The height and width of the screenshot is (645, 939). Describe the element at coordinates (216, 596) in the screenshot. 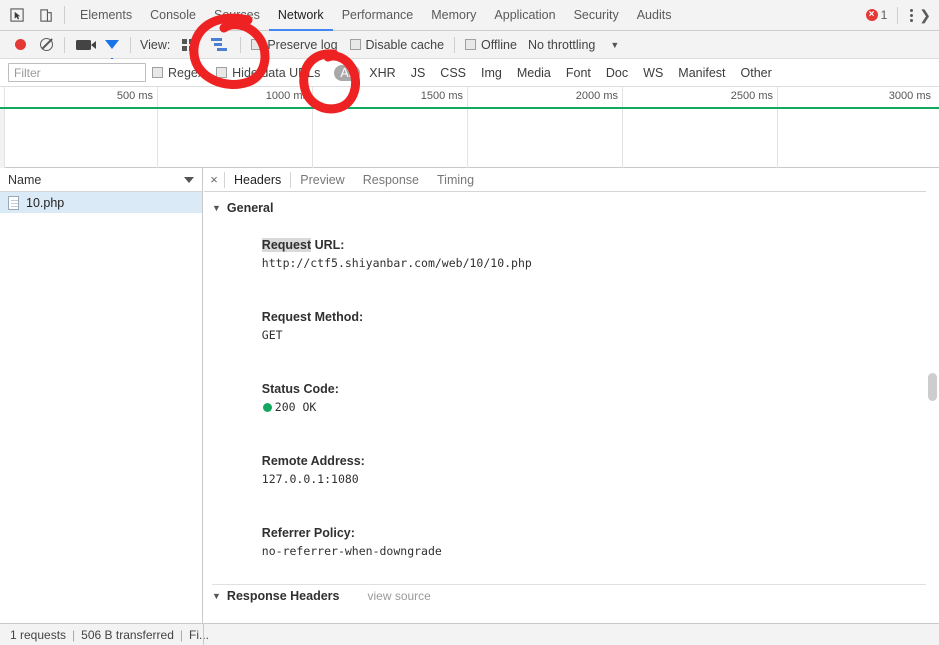

I see `triangle-down-icon: ▼` at that location.